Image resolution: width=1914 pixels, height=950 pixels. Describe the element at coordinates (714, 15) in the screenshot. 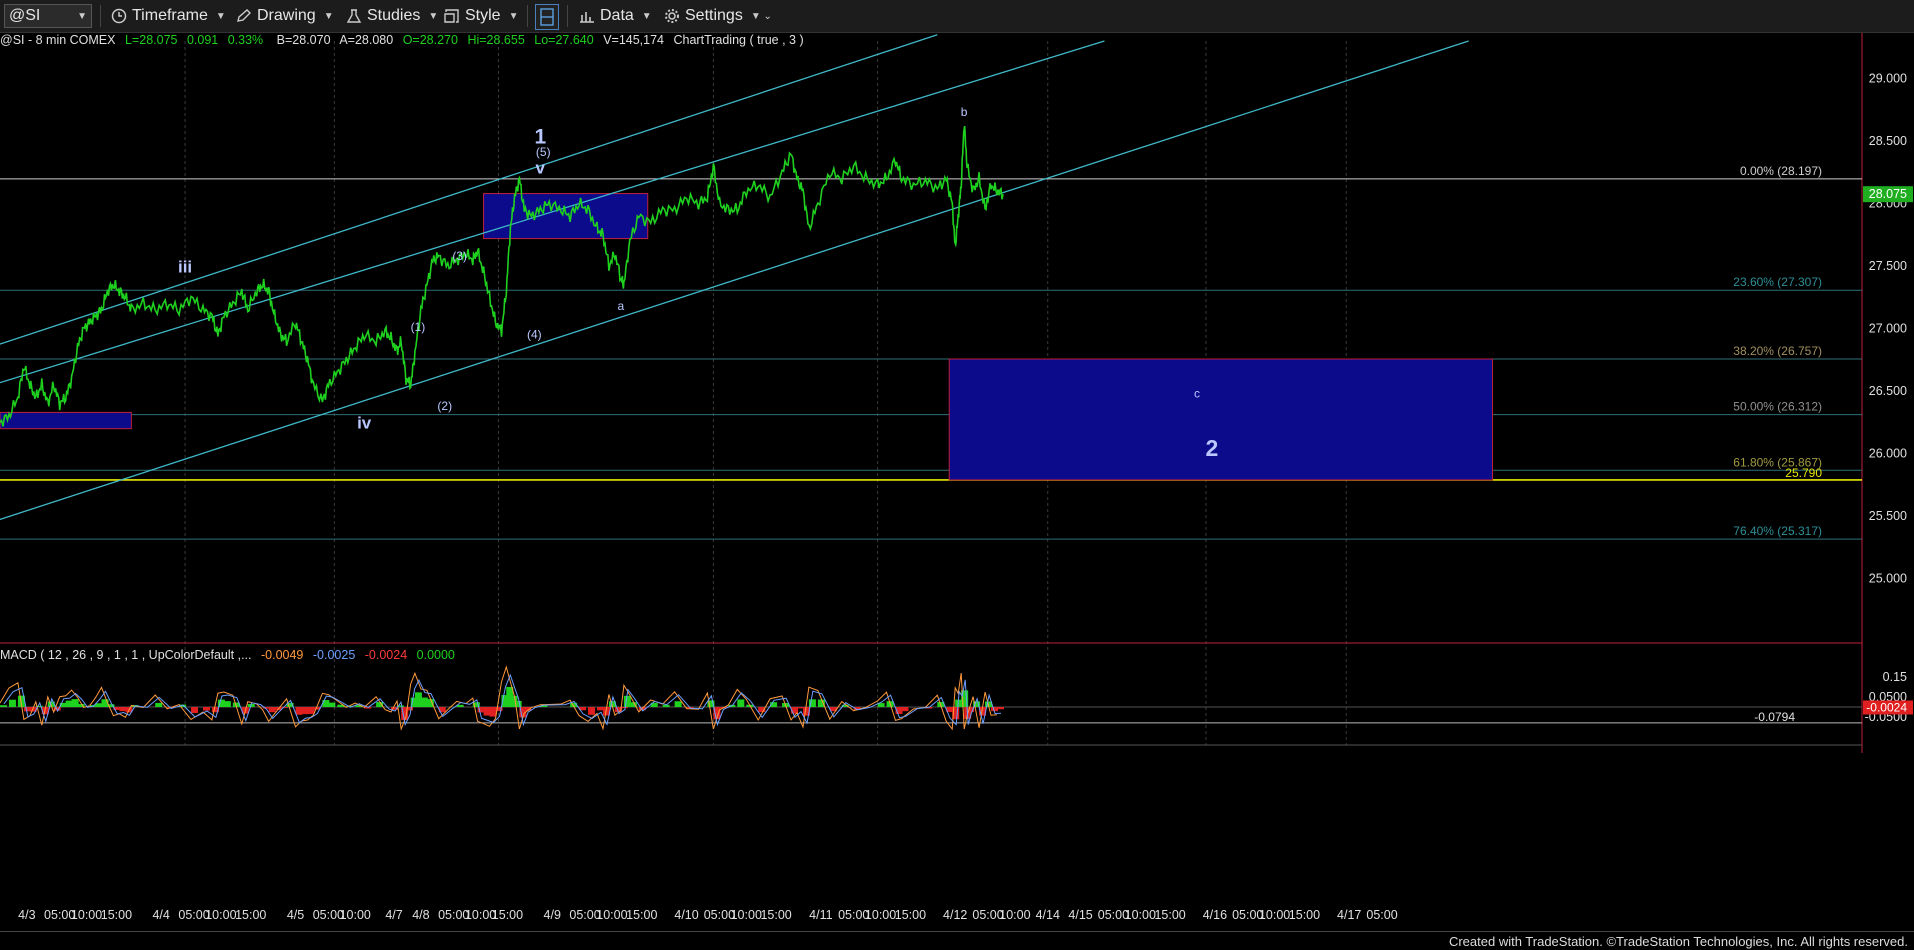

I see `settings-label: Settings` at that location.